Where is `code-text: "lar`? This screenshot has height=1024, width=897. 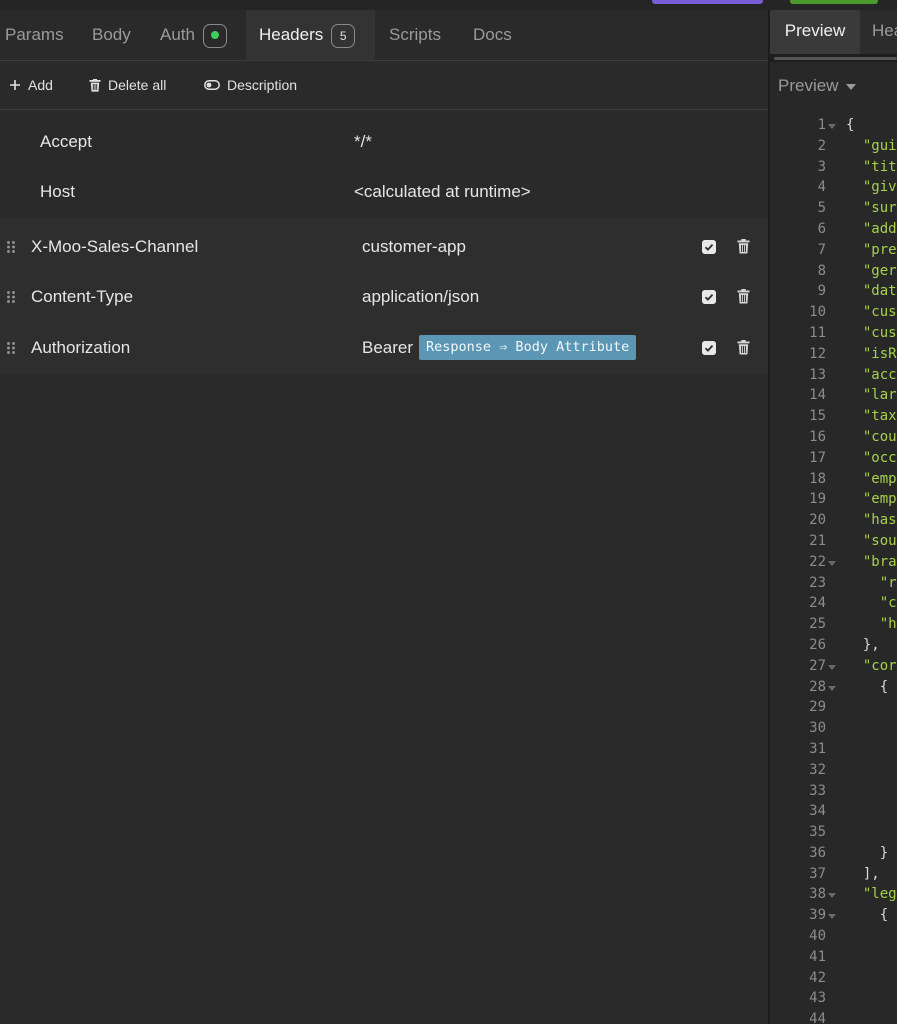 code-text: "lar is located at coordinates (879, 395).